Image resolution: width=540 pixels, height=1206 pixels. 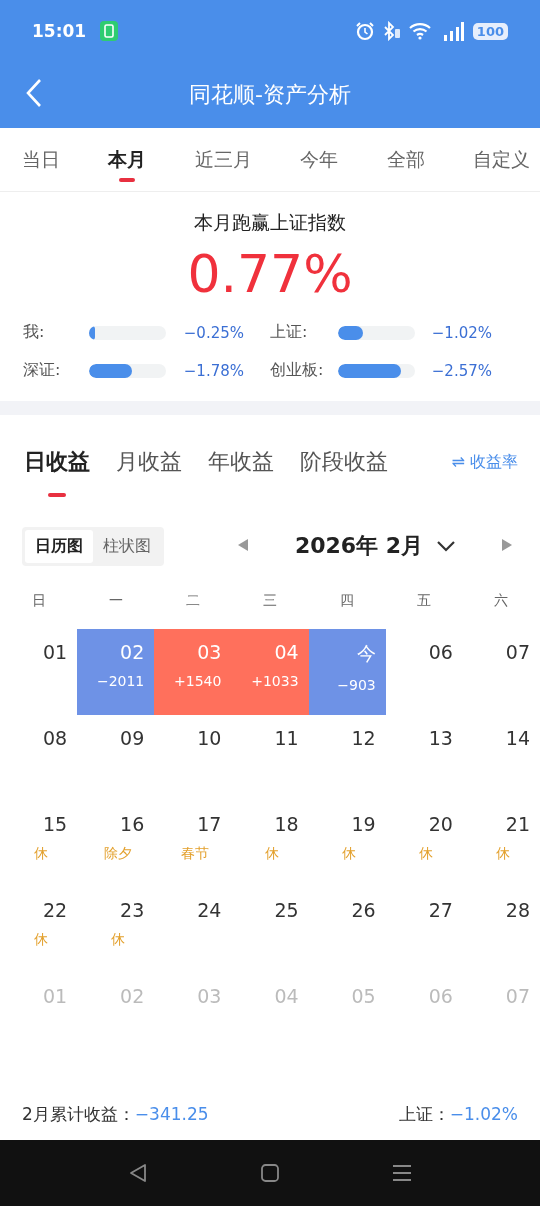 What do you see at coordinates (347, 601) in the screenshot?
I see `weekday-label: 四` at bounding box center [347, 601].